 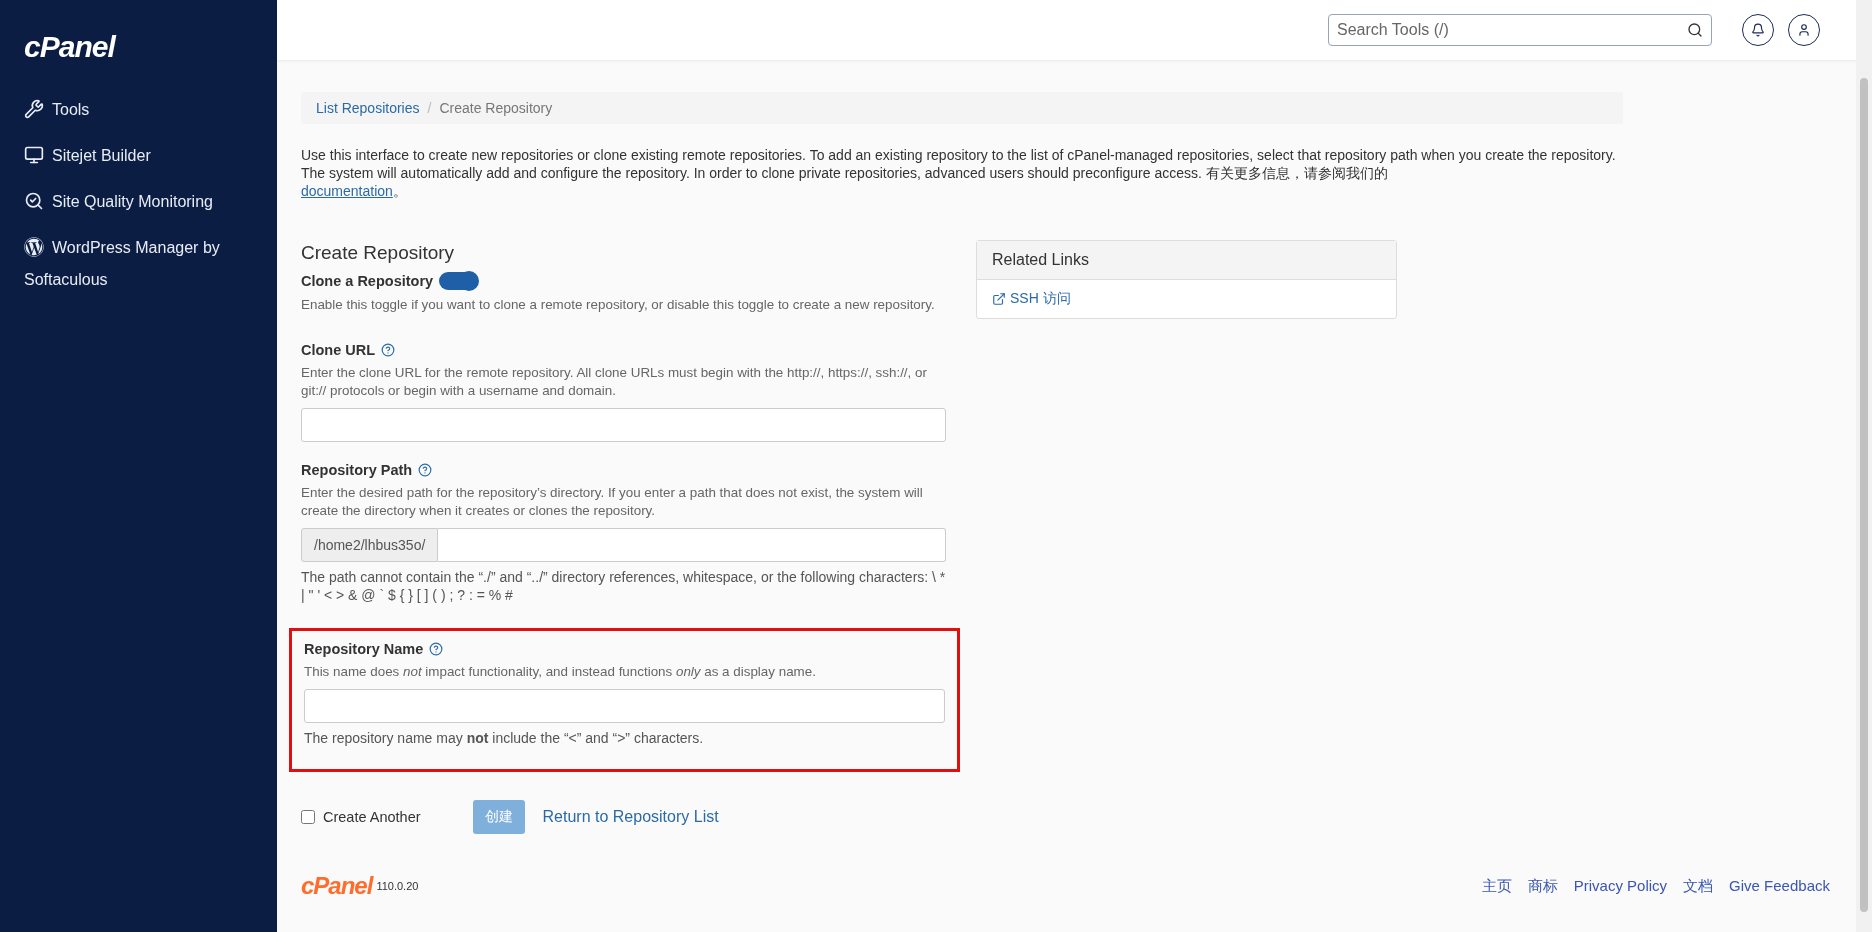 What do you see at coordinates (364, 649) in the screenshot?
I see `field-label: Repository Name` at bounding box center [364, 649].